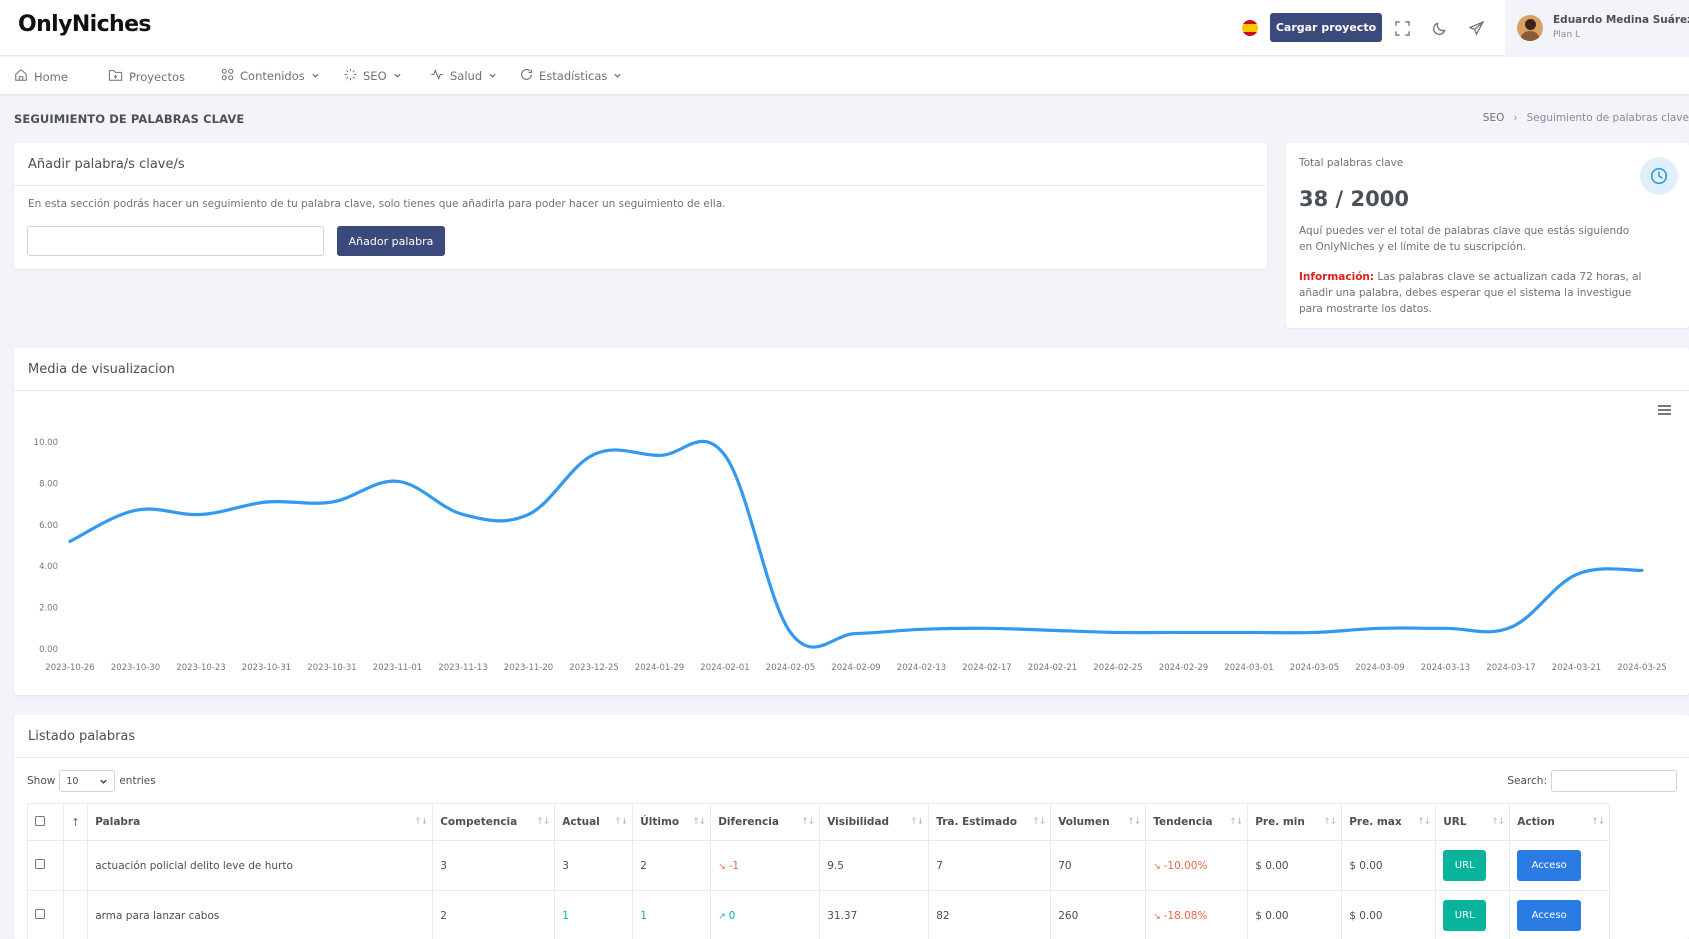 The image size is (1689, 939). I want to click on column-header-actual: Actual ↑↓, so click(594, 822).